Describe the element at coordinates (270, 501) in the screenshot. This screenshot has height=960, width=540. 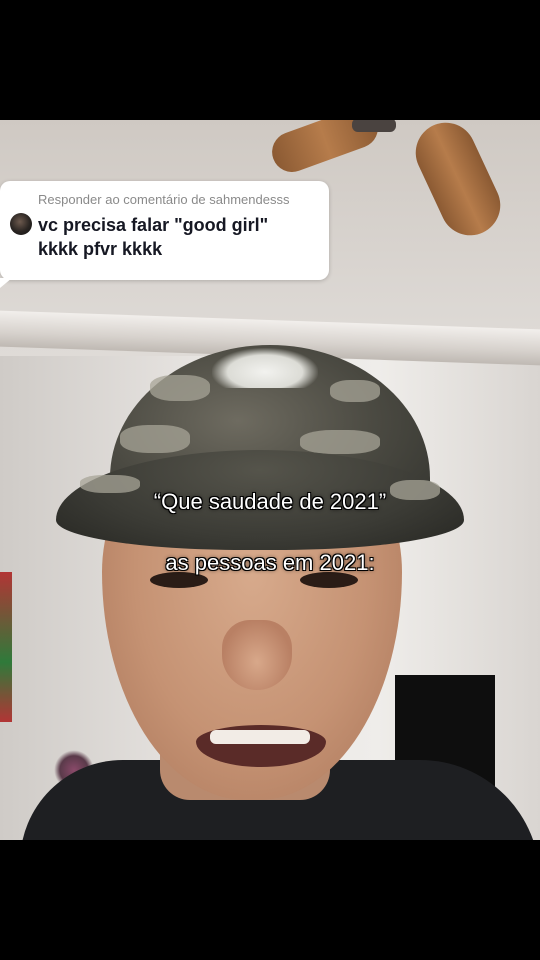
I see `caption-line-1: “Que saudade de 2021”` at that location.